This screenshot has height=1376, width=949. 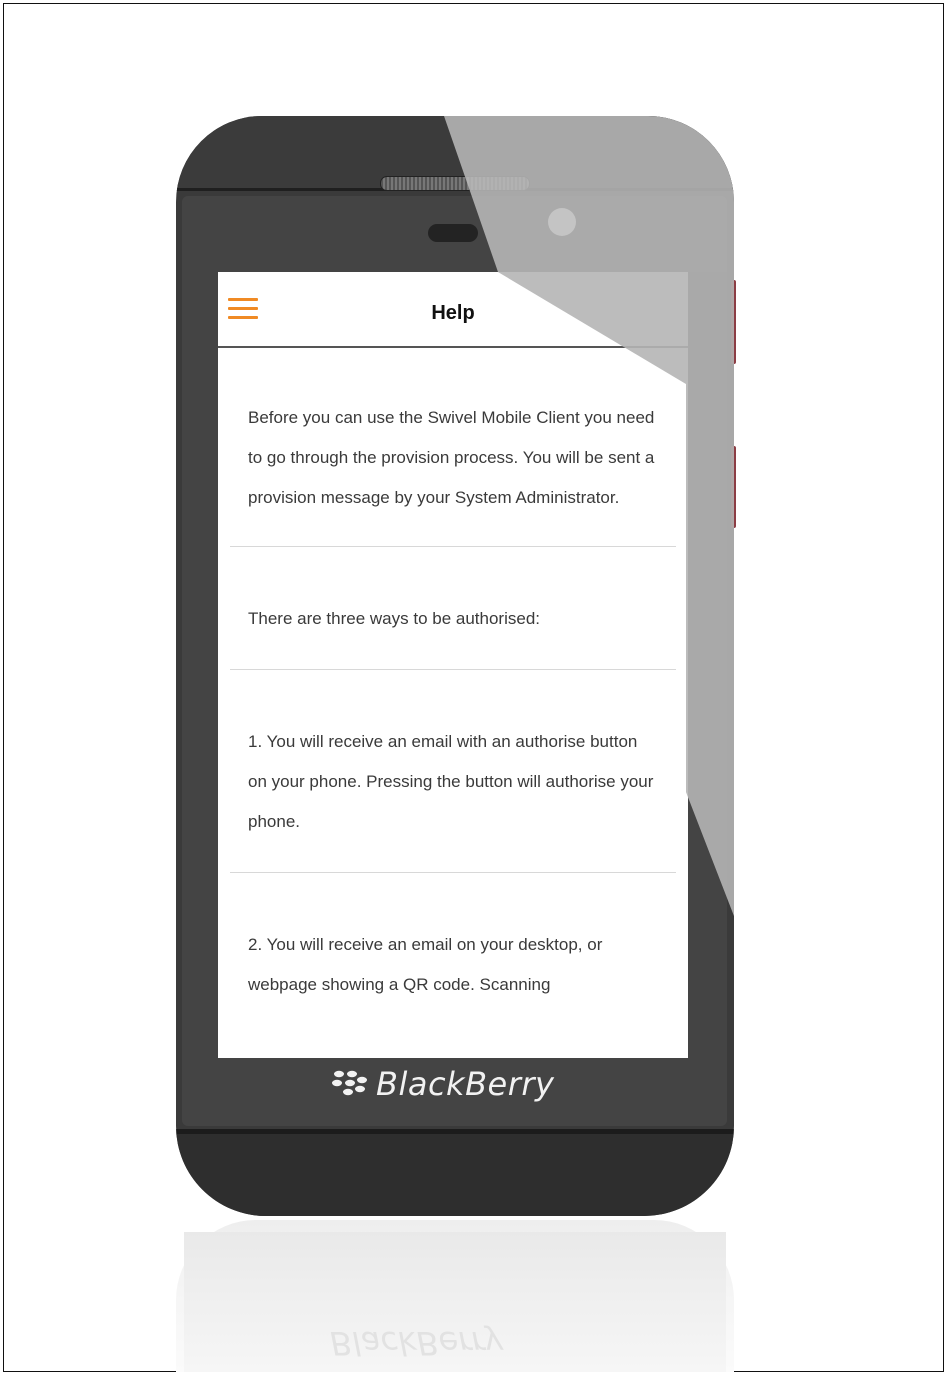 I want to click on app-header: Help, so click(x=453, y=310).